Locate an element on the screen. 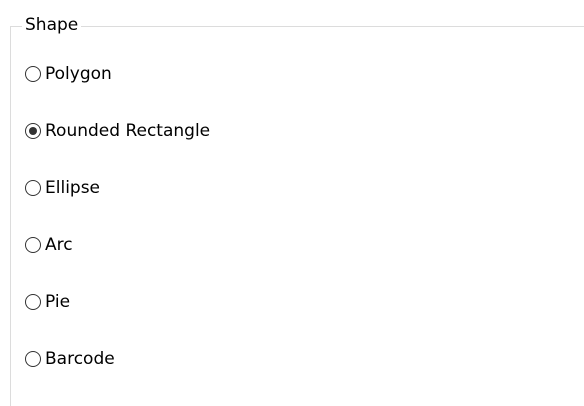 The width and height of the screenshot is (584, 406). radio-option-ellipse: Ellipse is located at coordinates (117, 187).